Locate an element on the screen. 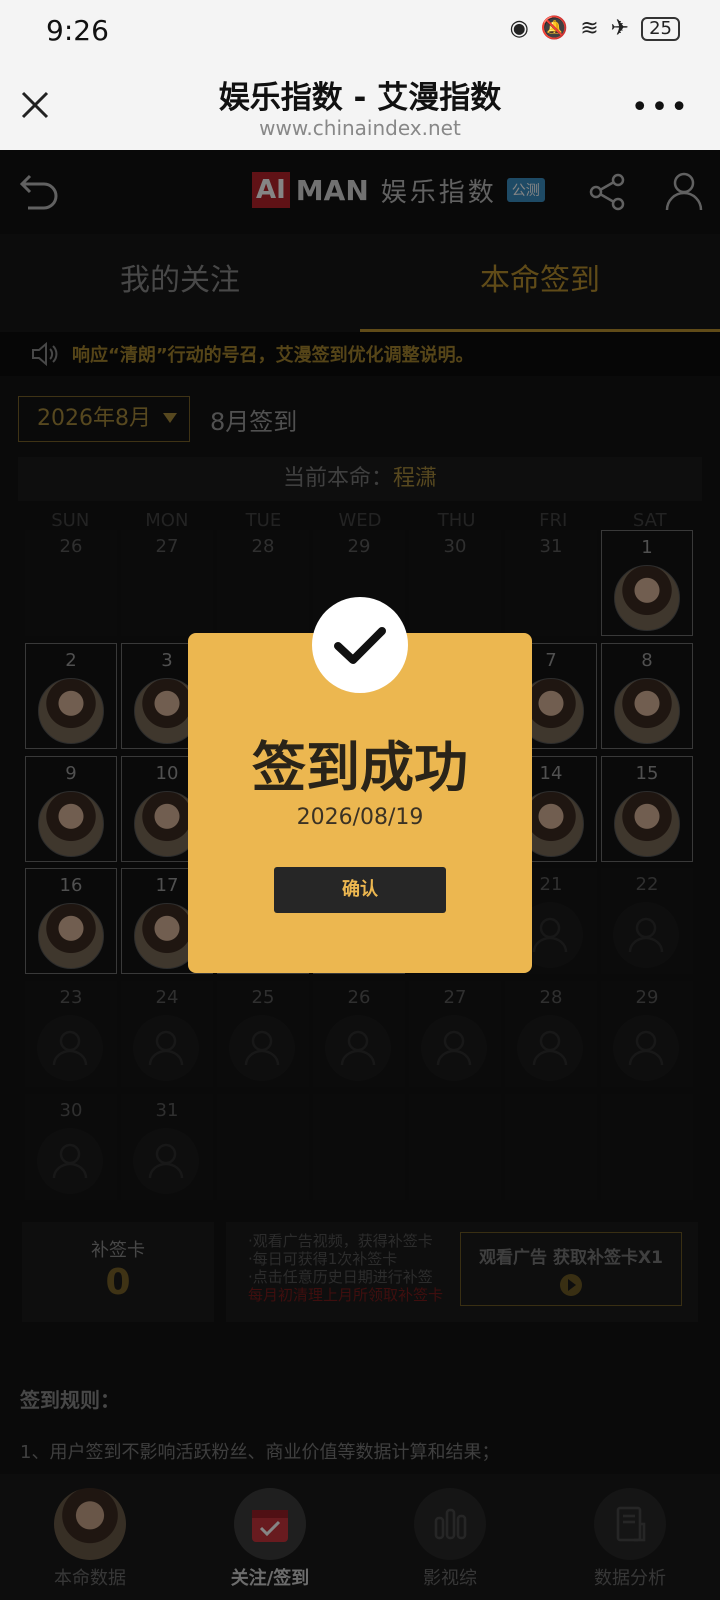  page-title: 娱乐指数 - 艾漫指数 is located at coordinates (360, 98).